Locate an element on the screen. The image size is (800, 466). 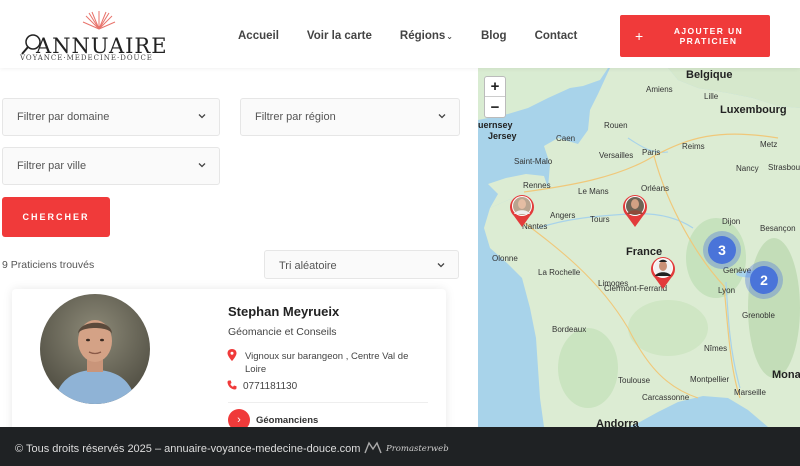
sun-rays-icon is located at coordinates (99, 20).